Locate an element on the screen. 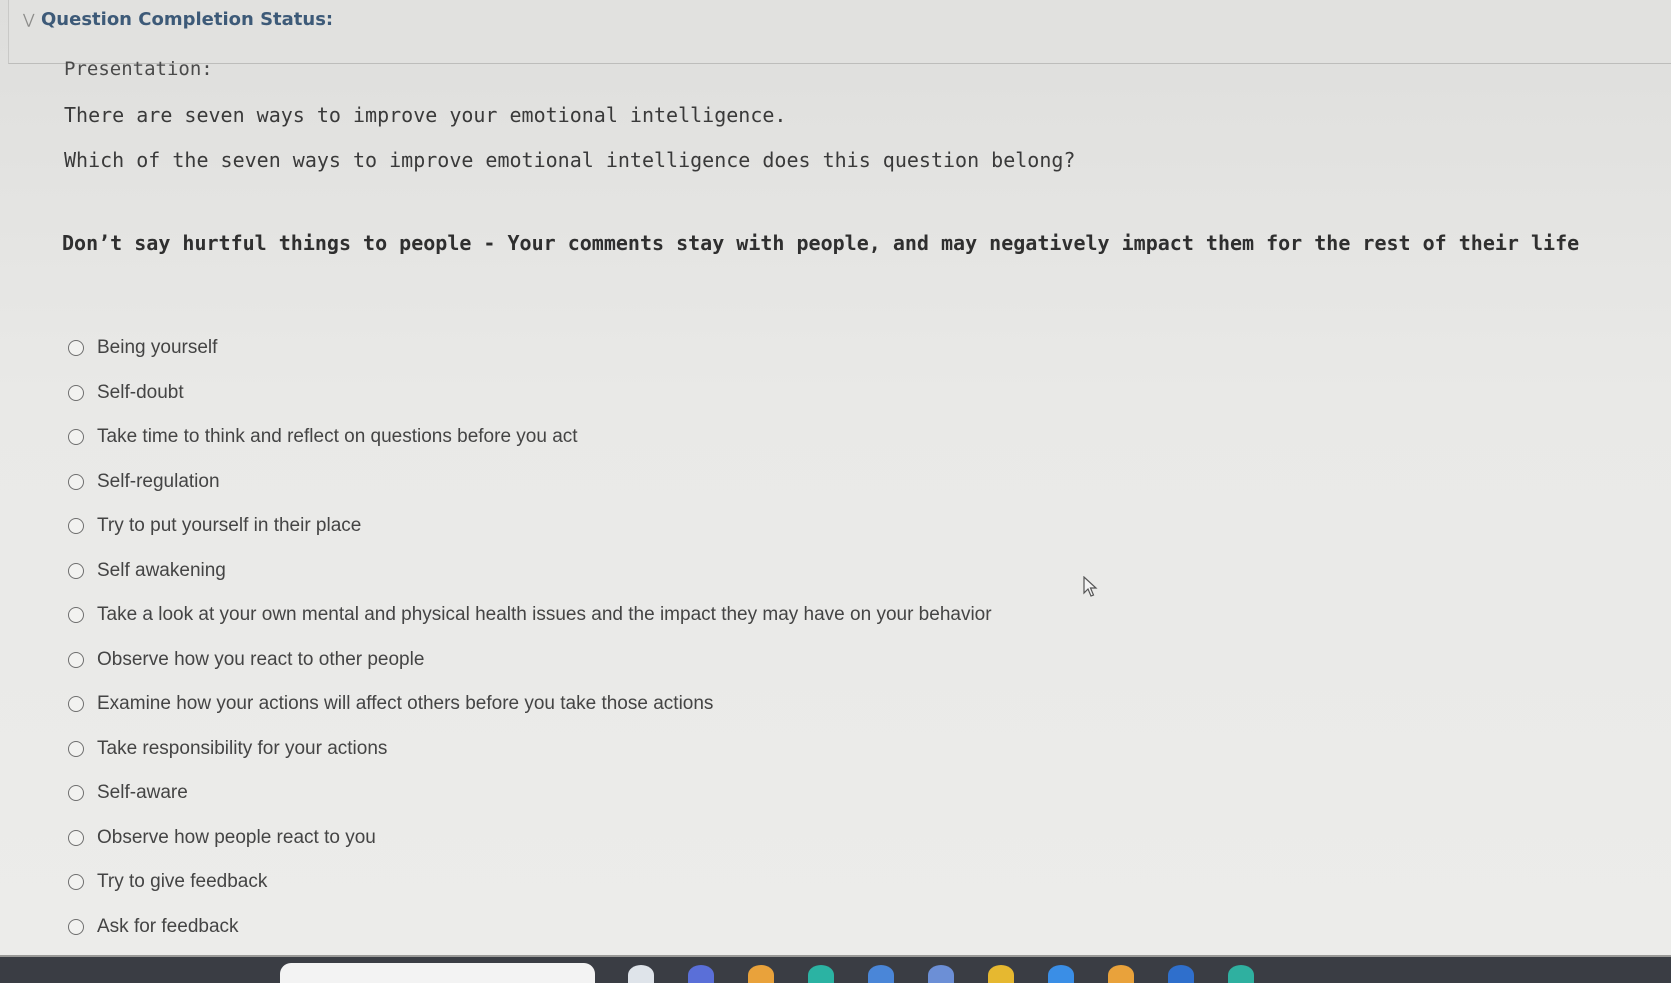 This screenshot has height=983, width=1671. status-title: Question Completion Status: is located at coordinates (187, 19).